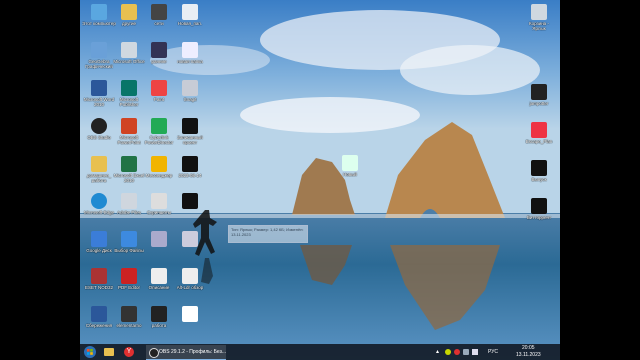 This screenshot has width=640, height=360. What do you see at coordinates (99, 88) in the screenshot?
I see `word-icon` at bounding box center [99, 88].